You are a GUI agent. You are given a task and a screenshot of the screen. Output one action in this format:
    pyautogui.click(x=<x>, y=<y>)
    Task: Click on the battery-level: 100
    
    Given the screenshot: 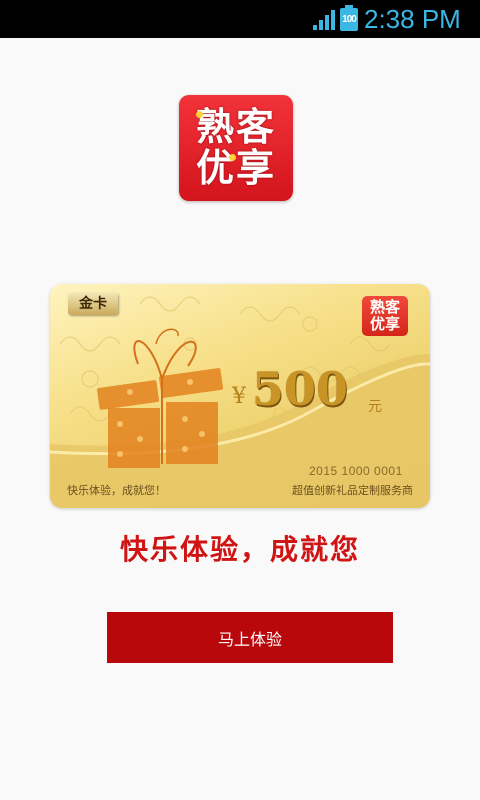 What is the action you would take?
    pyautogui.click(x=349, y=19)
    